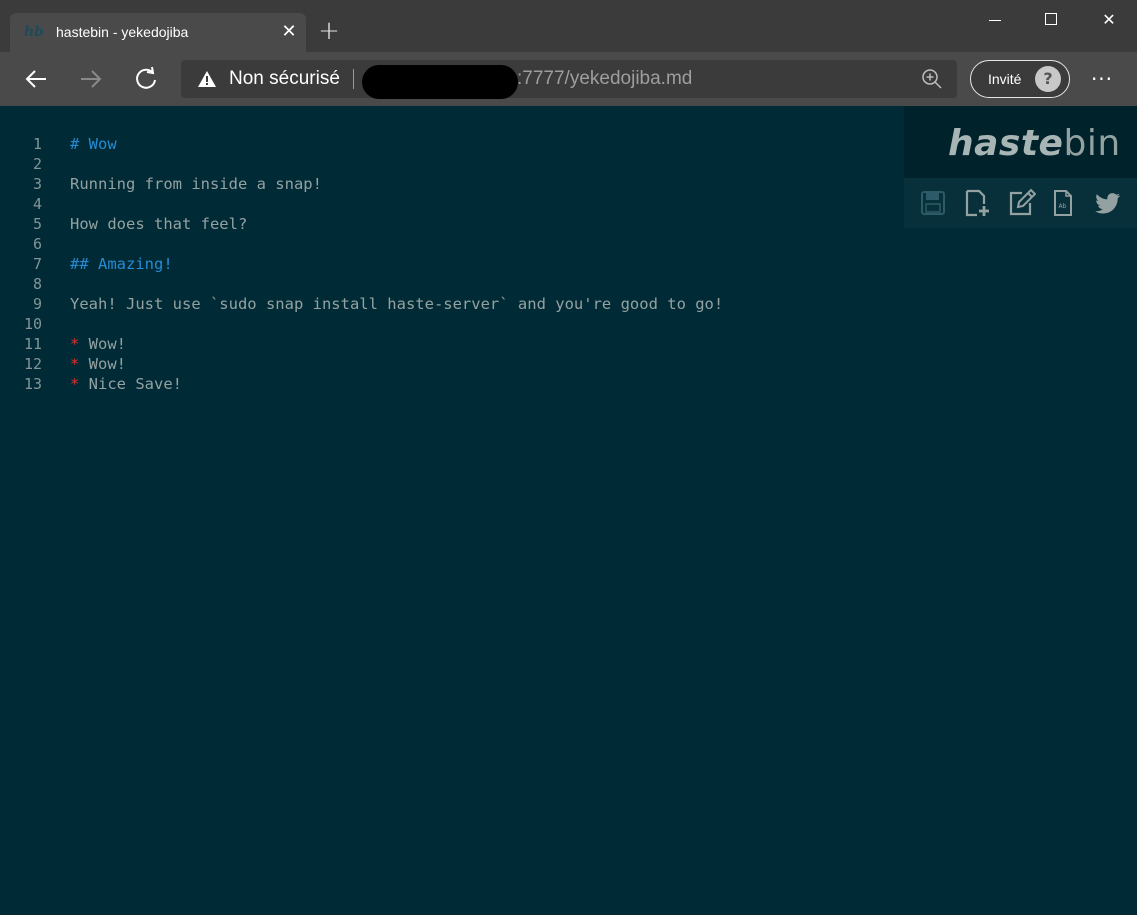 This screenshot has height=915, width=1137. What do you see at coordinates (37, 284) in the screenshot?
I see `line-number: 8` at bounding box center [37, 284].